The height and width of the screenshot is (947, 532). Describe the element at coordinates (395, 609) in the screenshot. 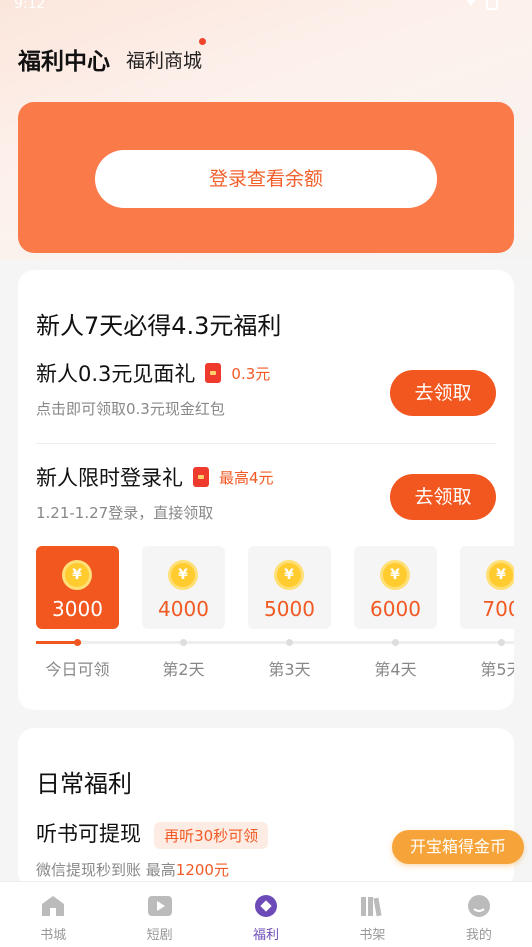

I see `coin-amount: 6000` at that location.